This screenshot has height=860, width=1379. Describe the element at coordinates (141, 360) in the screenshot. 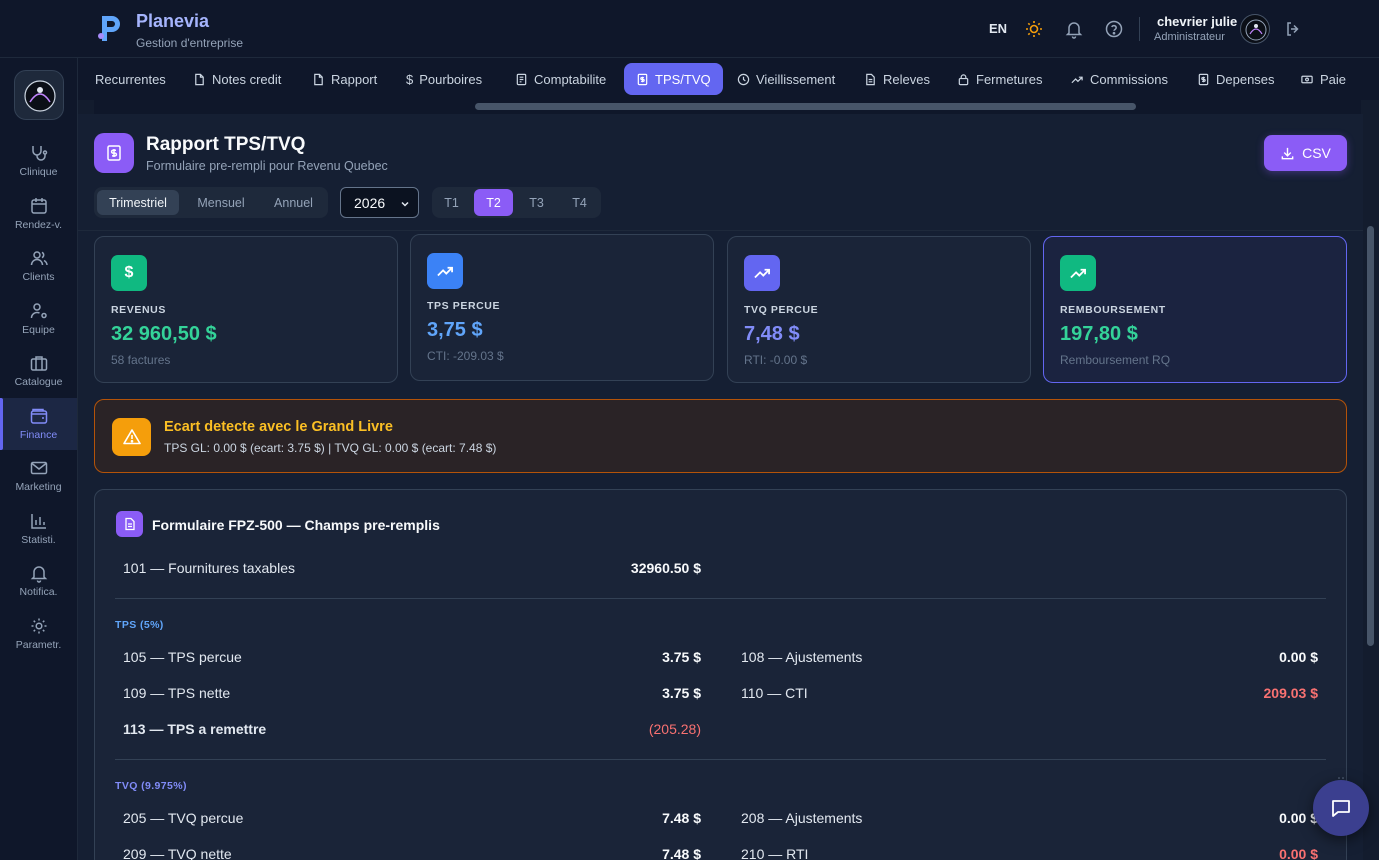

I see `card-note: 58 factures` at that location.